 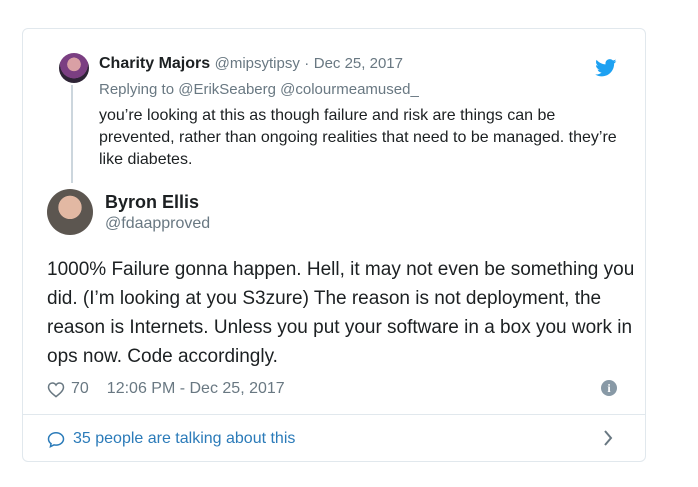 What do you see at coordinates (72, 134) in the screenshot?
I see `thread-connector-line` at bounding box center [72, 134].